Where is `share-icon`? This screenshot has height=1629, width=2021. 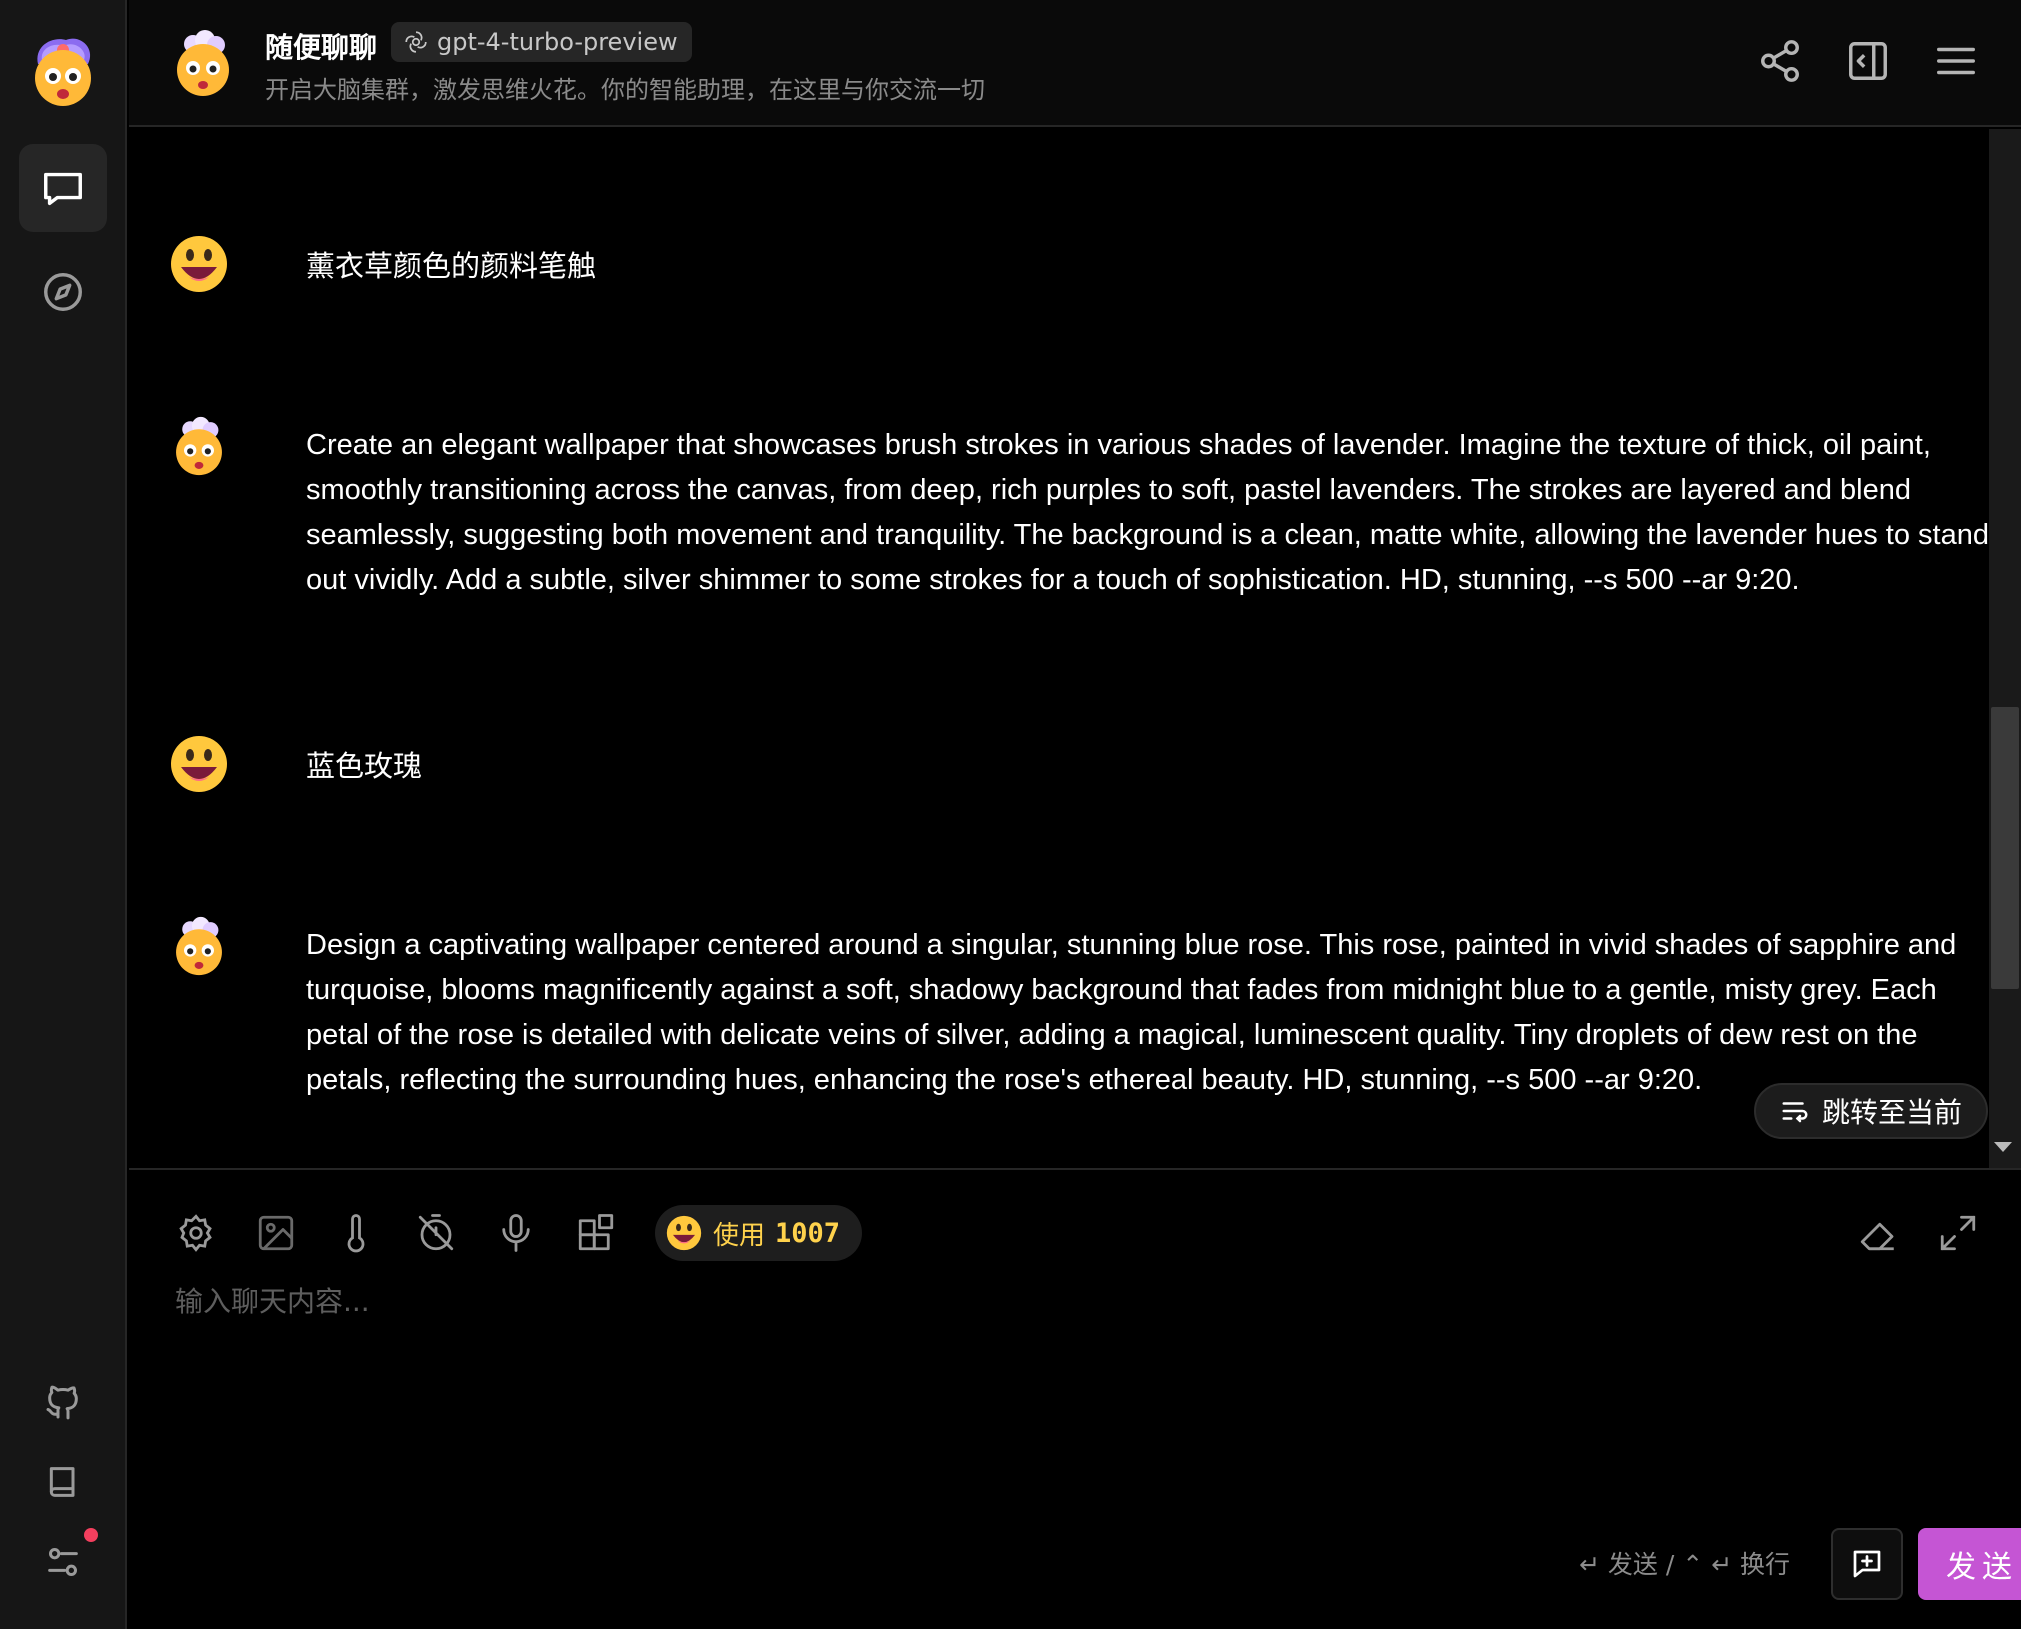
share-icon is located at coordinates (1780, 61).